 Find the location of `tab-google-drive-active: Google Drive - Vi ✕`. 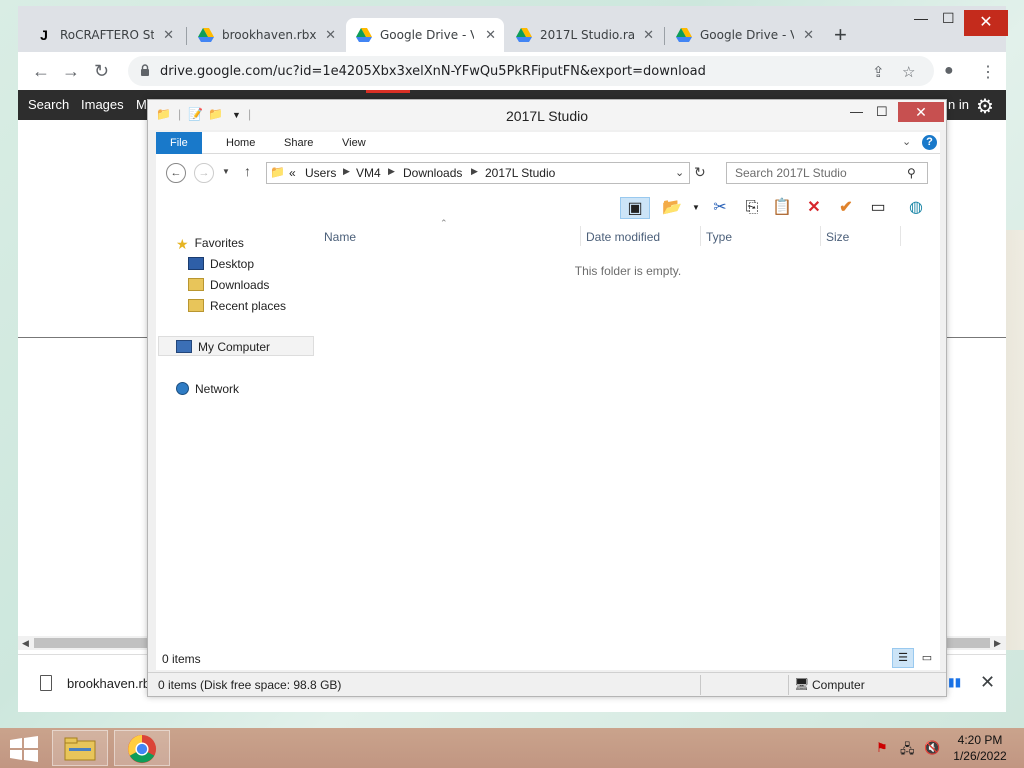

tab-google-drive-active: Google Drive - Vi ✕ is located at coordinates (425, 35).